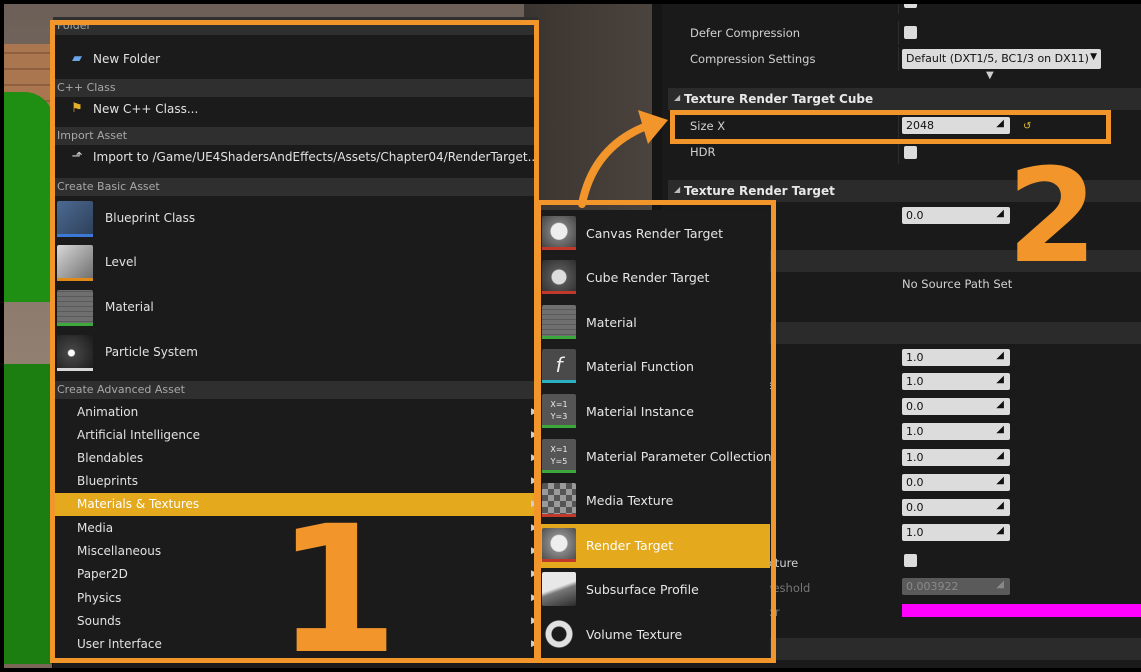  I want to click on value-input-7: 1.0 ◢, so click(956, 532).